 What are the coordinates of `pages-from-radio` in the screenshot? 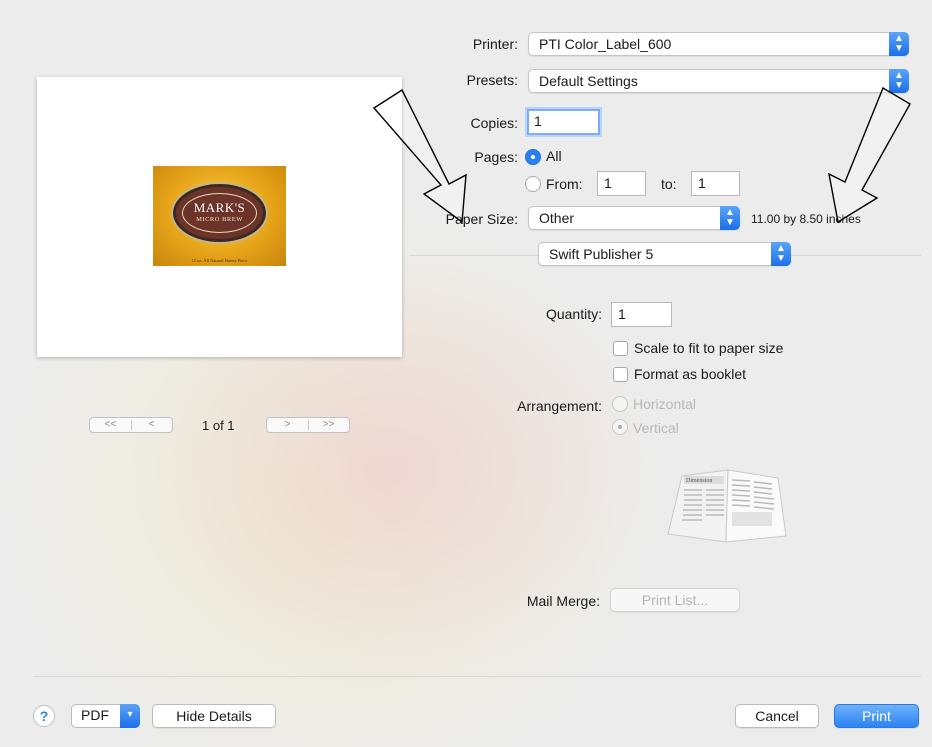 It's located at (533, 184).